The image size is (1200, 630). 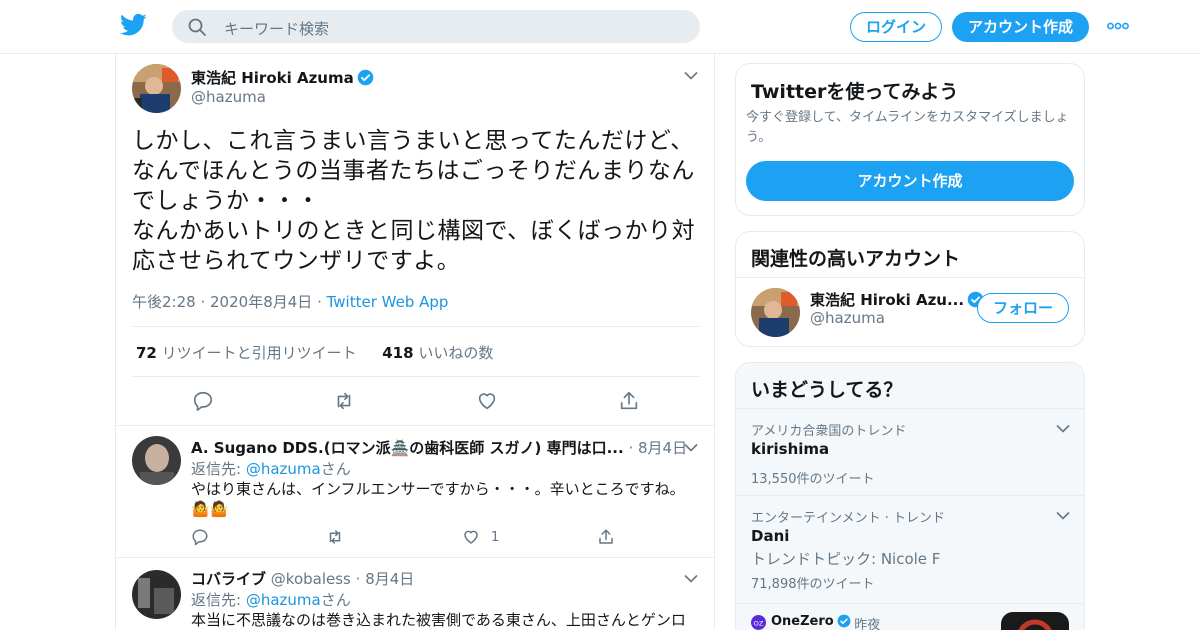 I want to click on search-input: キーワード検索, so click(x=276, y=28).